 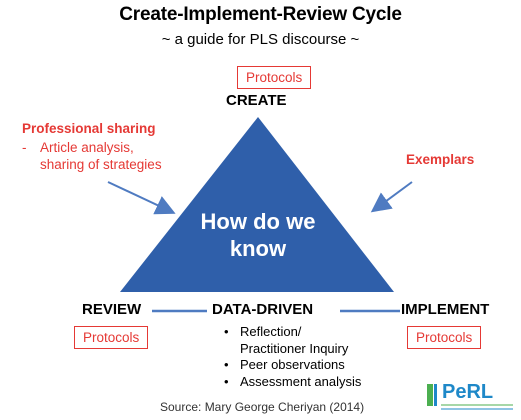 I want to click on exemplars-arrow, so click(x=391, y=197).